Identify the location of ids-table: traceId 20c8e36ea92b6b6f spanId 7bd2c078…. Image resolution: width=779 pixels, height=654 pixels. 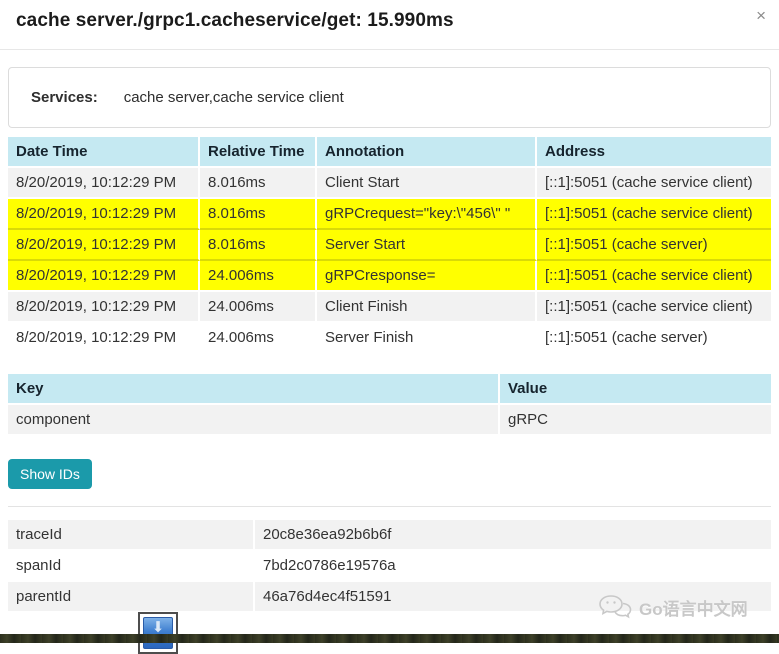
(389, 566).